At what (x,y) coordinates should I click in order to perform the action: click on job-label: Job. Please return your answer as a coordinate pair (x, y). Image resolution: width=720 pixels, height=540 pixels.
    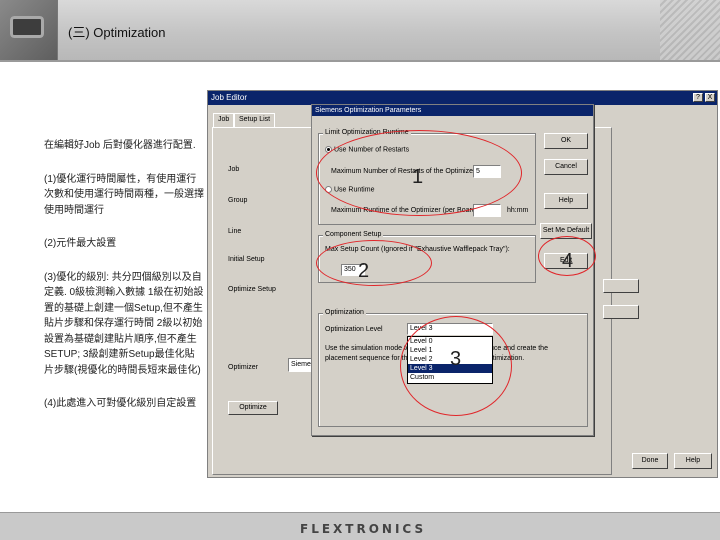
    Looking at the image, I should click on (234, 169).